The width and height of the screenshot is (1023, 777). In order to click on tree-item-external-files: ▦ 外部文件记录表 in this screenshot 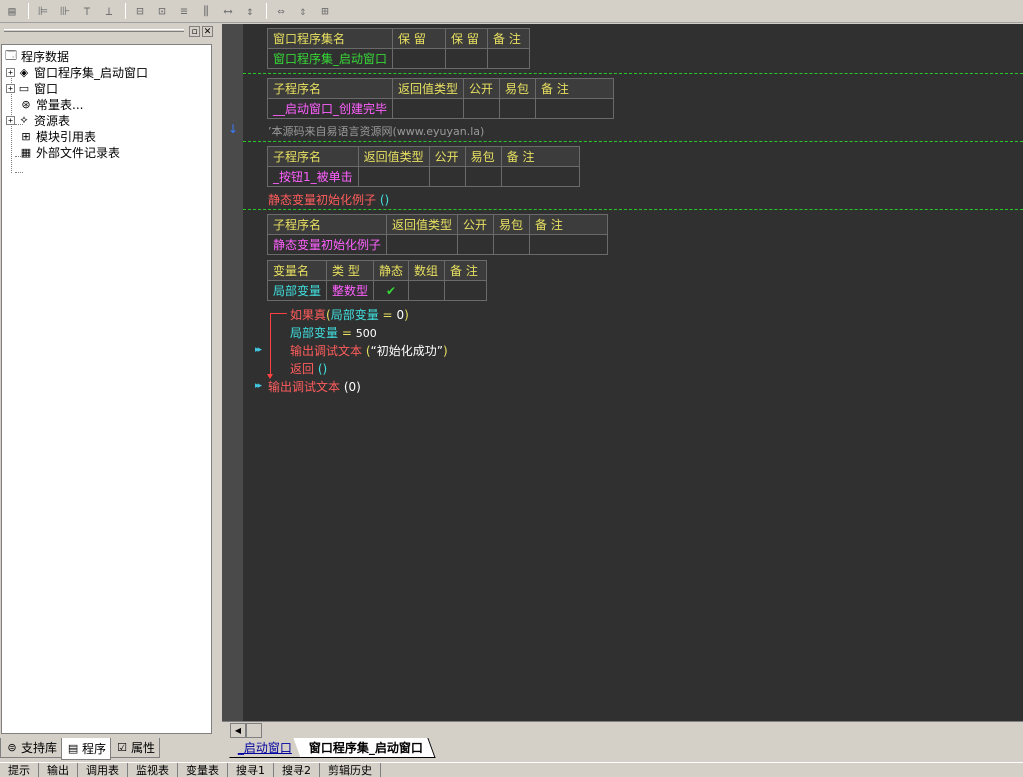, I will do `click(69, 152)`.